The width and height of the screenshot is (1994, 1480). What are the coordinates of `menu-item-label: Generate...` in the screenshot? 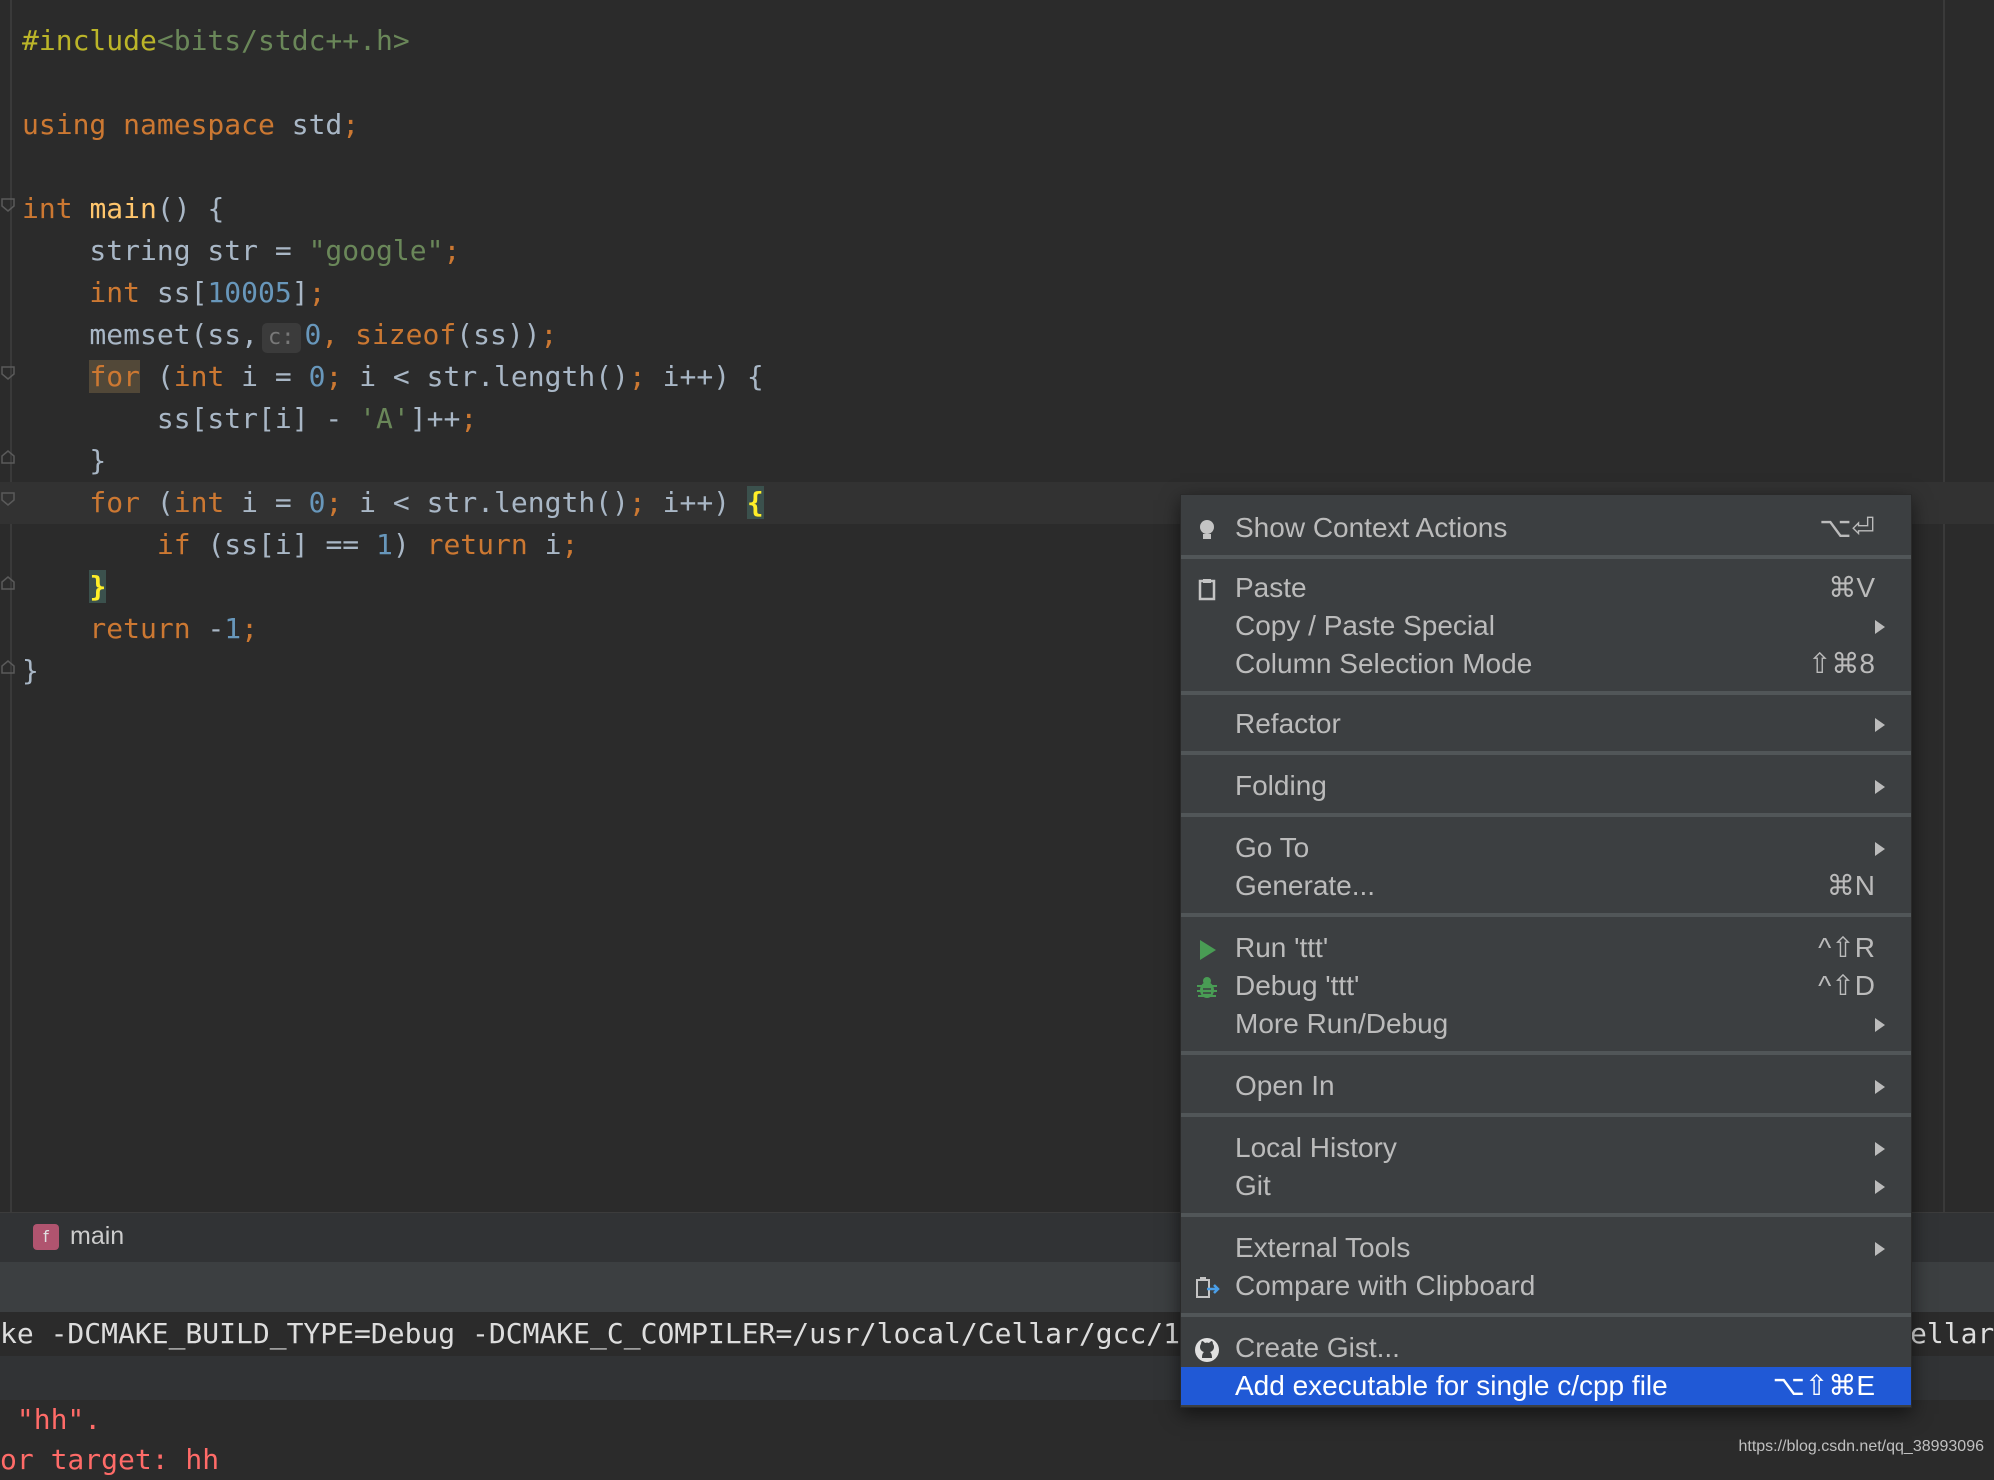 It's located at (1305, 885).